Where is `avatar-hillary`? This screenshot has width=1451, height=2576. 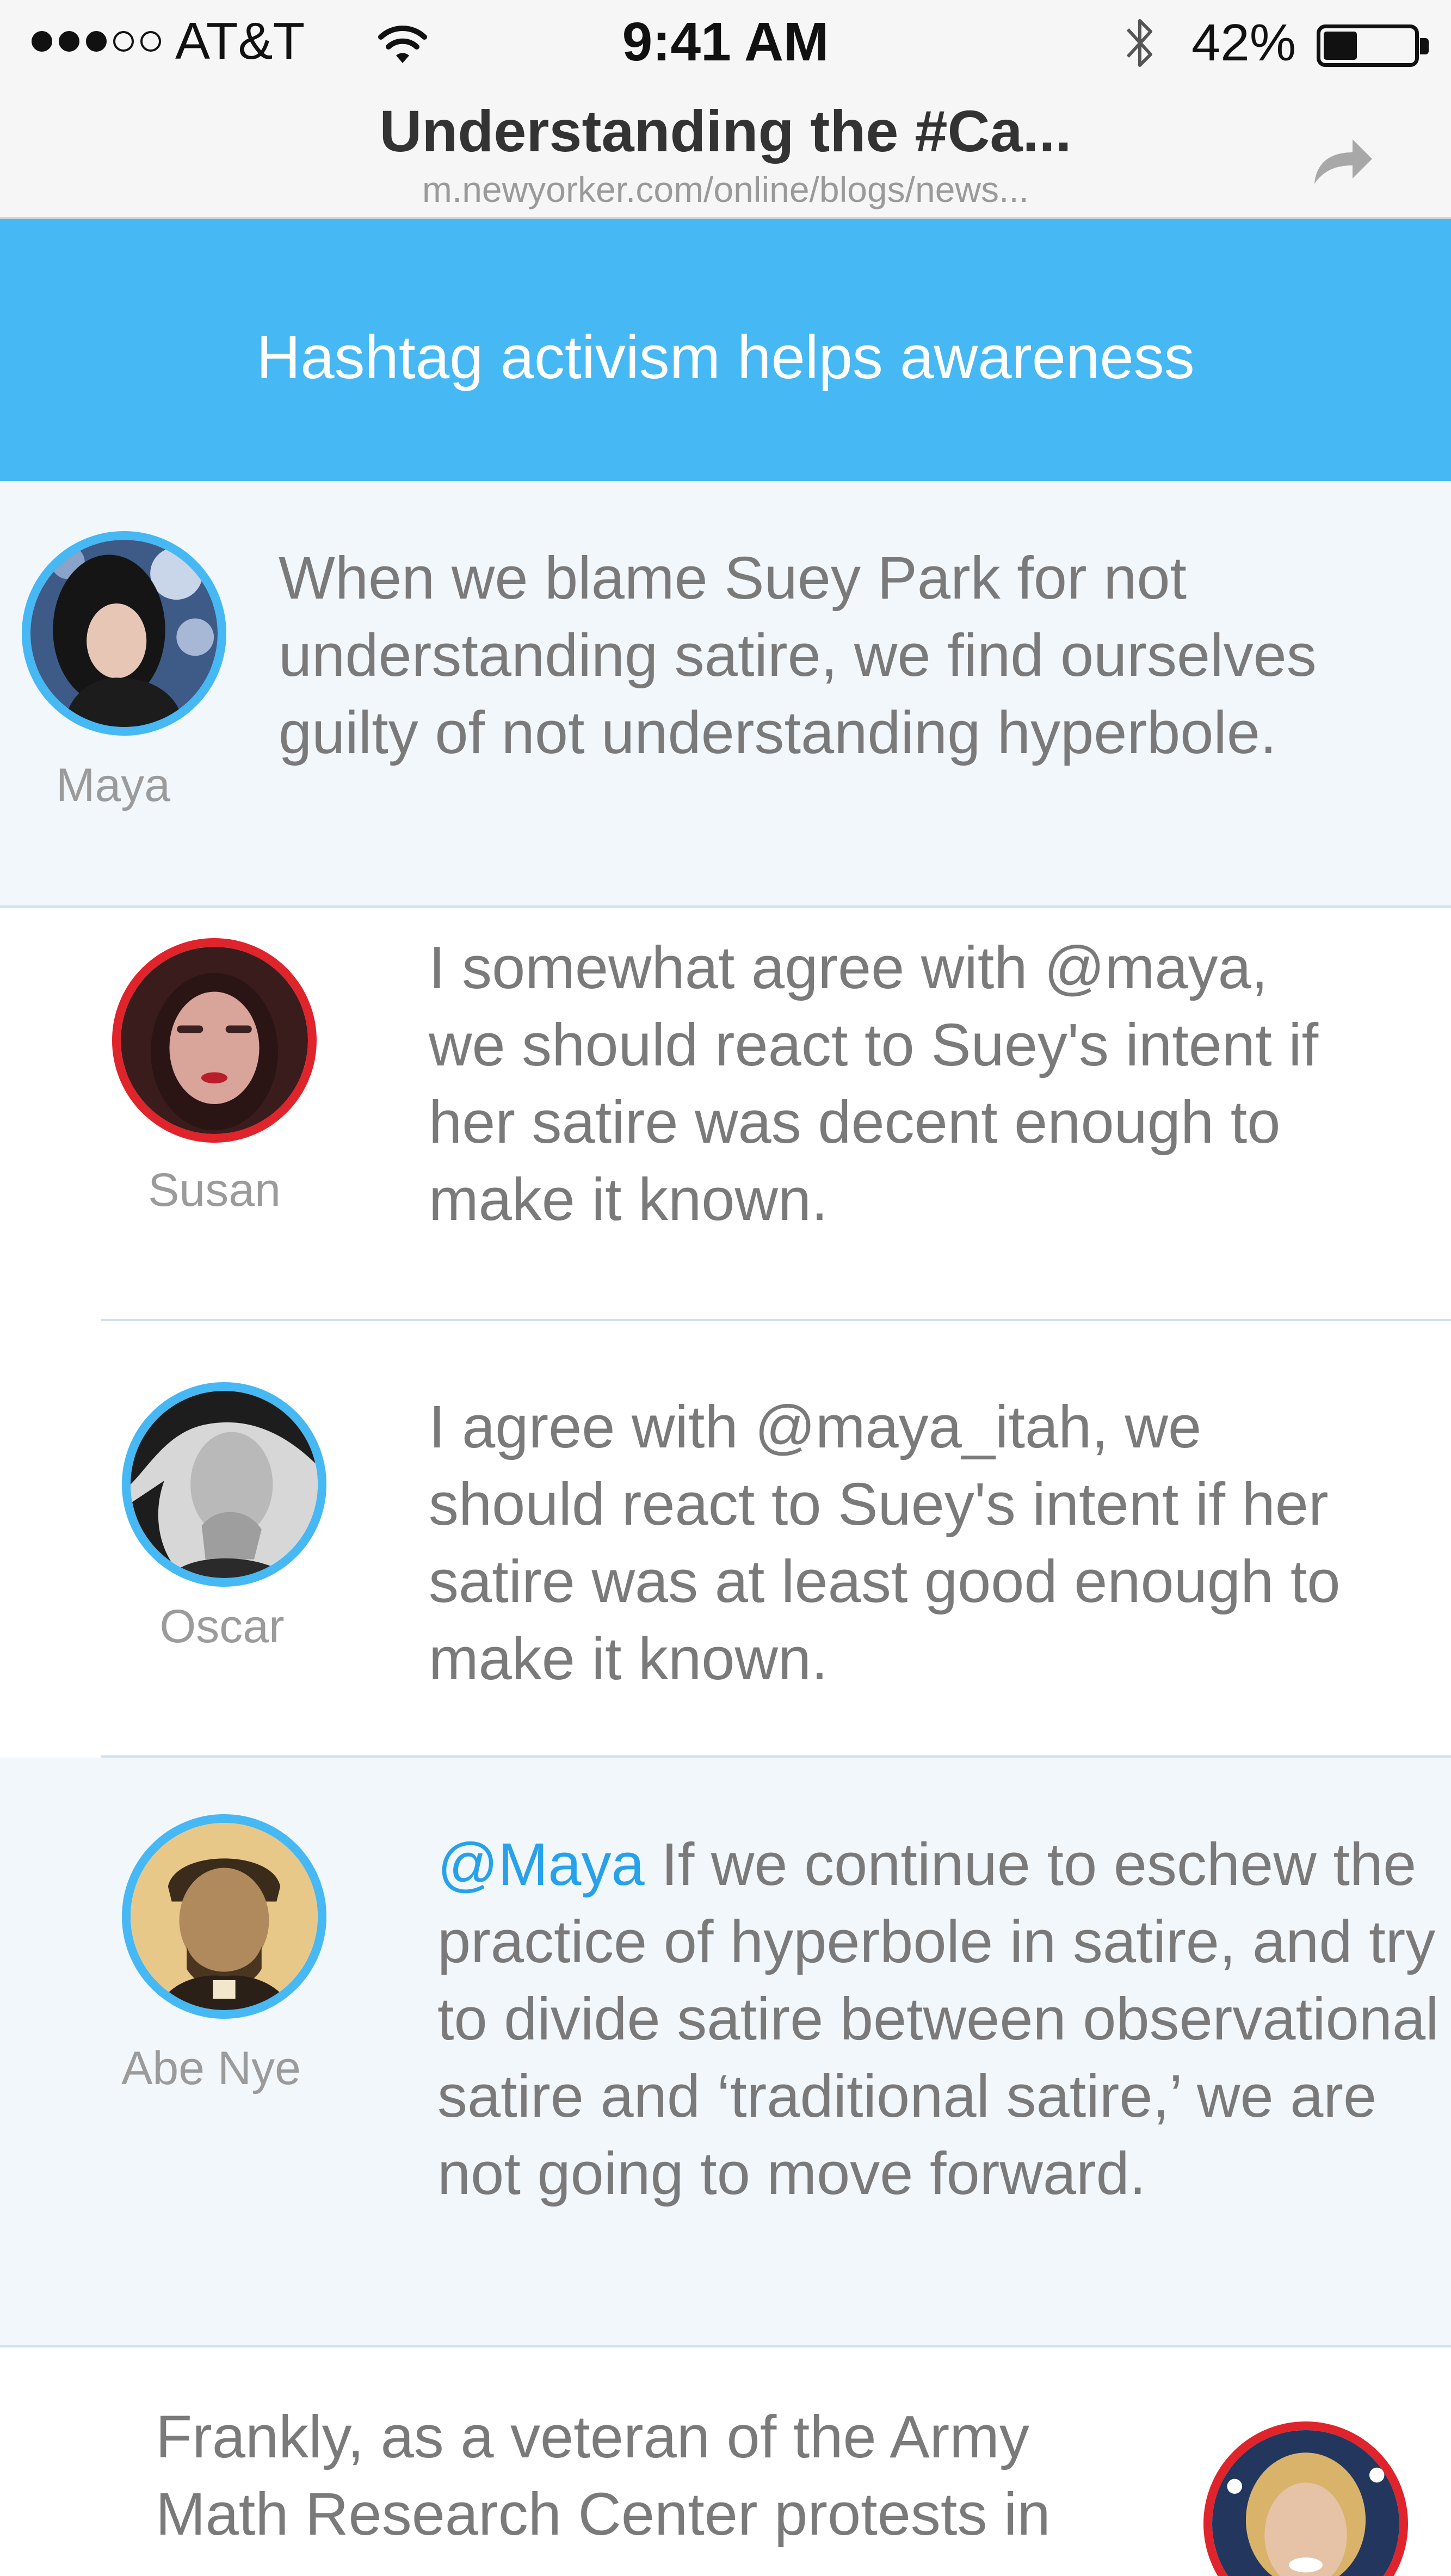
avatar-hillary is located at coordinates (1305, 2498).